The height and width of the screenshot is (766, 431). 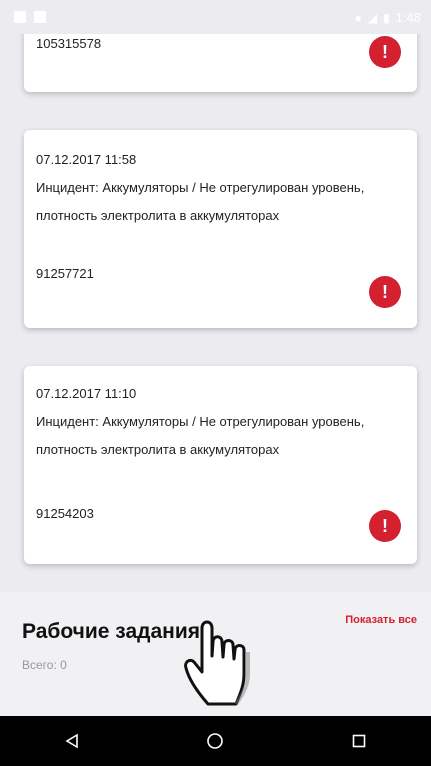 I want to click on navigation-bar, so click(x=215, y=741).